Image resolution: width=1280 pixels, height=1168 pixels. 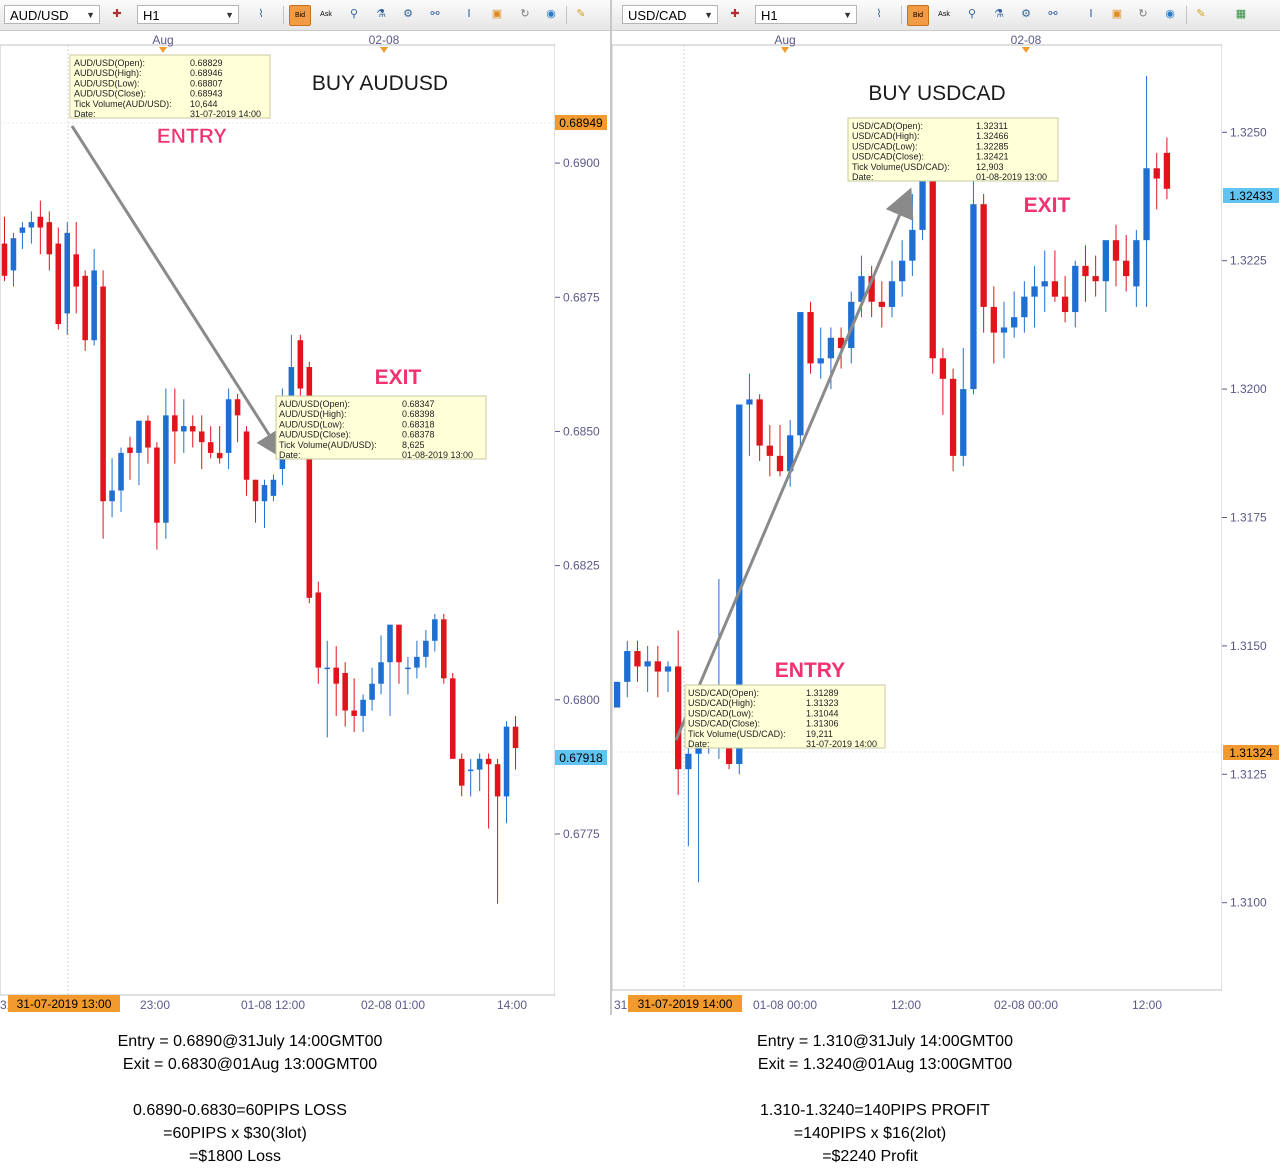 I want to click on tooltip-value: 0.68318, so click(x=418, y=424).